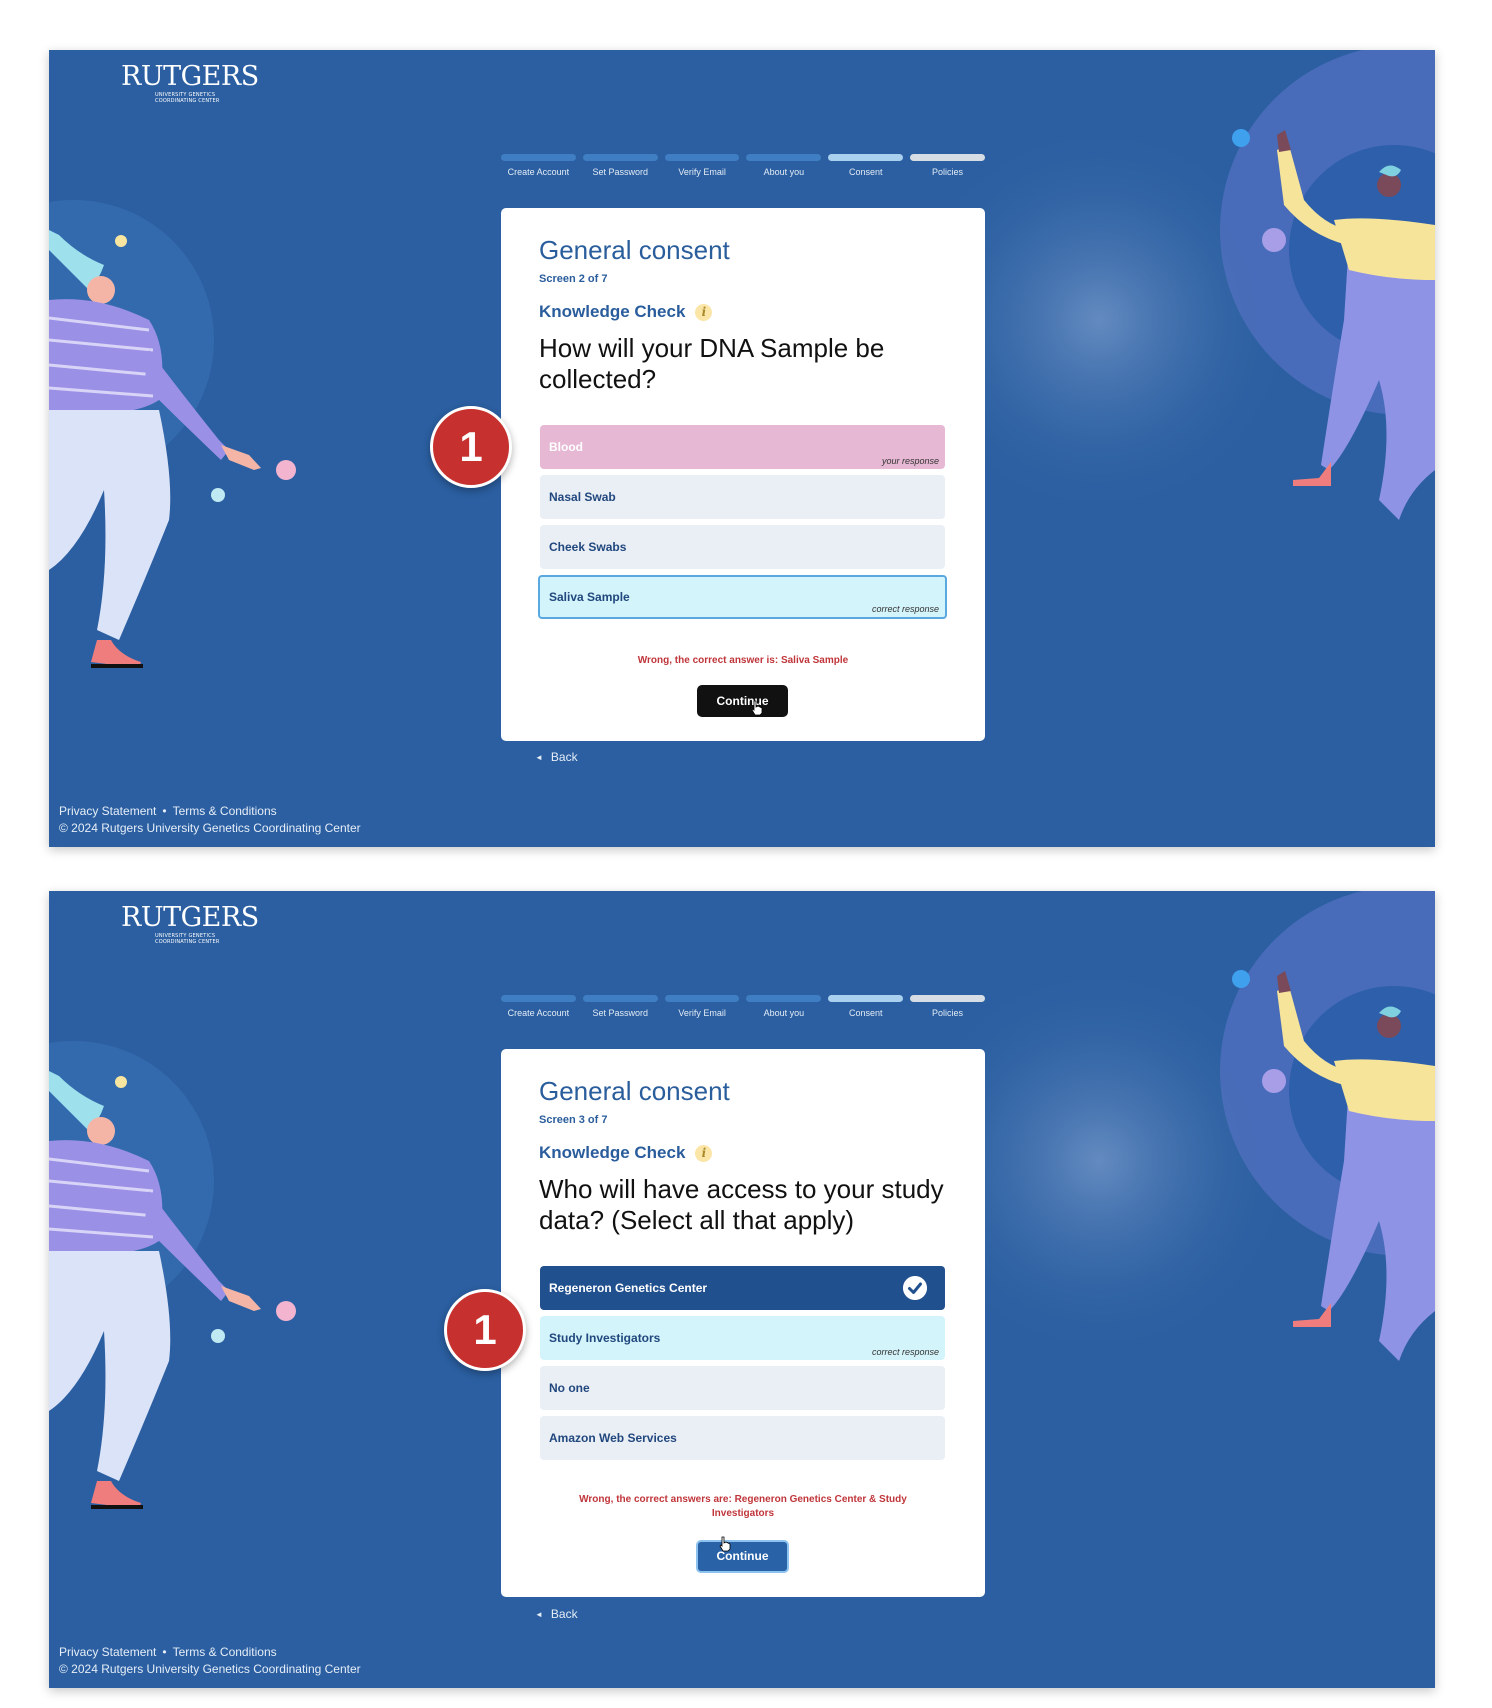 The height and width of the screenshot is (1708, 1492). What do you see at coordinates (628, 1288) in the screenshot?
I see `option-label: Regeneron Genetics Center` at bounding box center [628, 1288].